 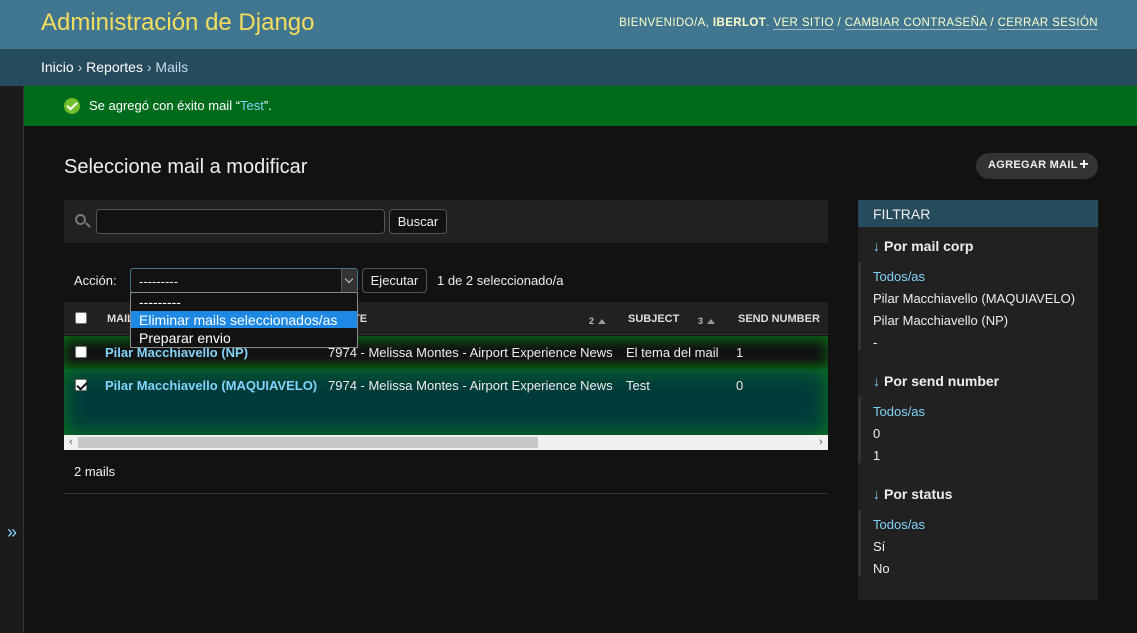 I want to click on breadcrumb-app: Reportes, so click(x=114, y=67).